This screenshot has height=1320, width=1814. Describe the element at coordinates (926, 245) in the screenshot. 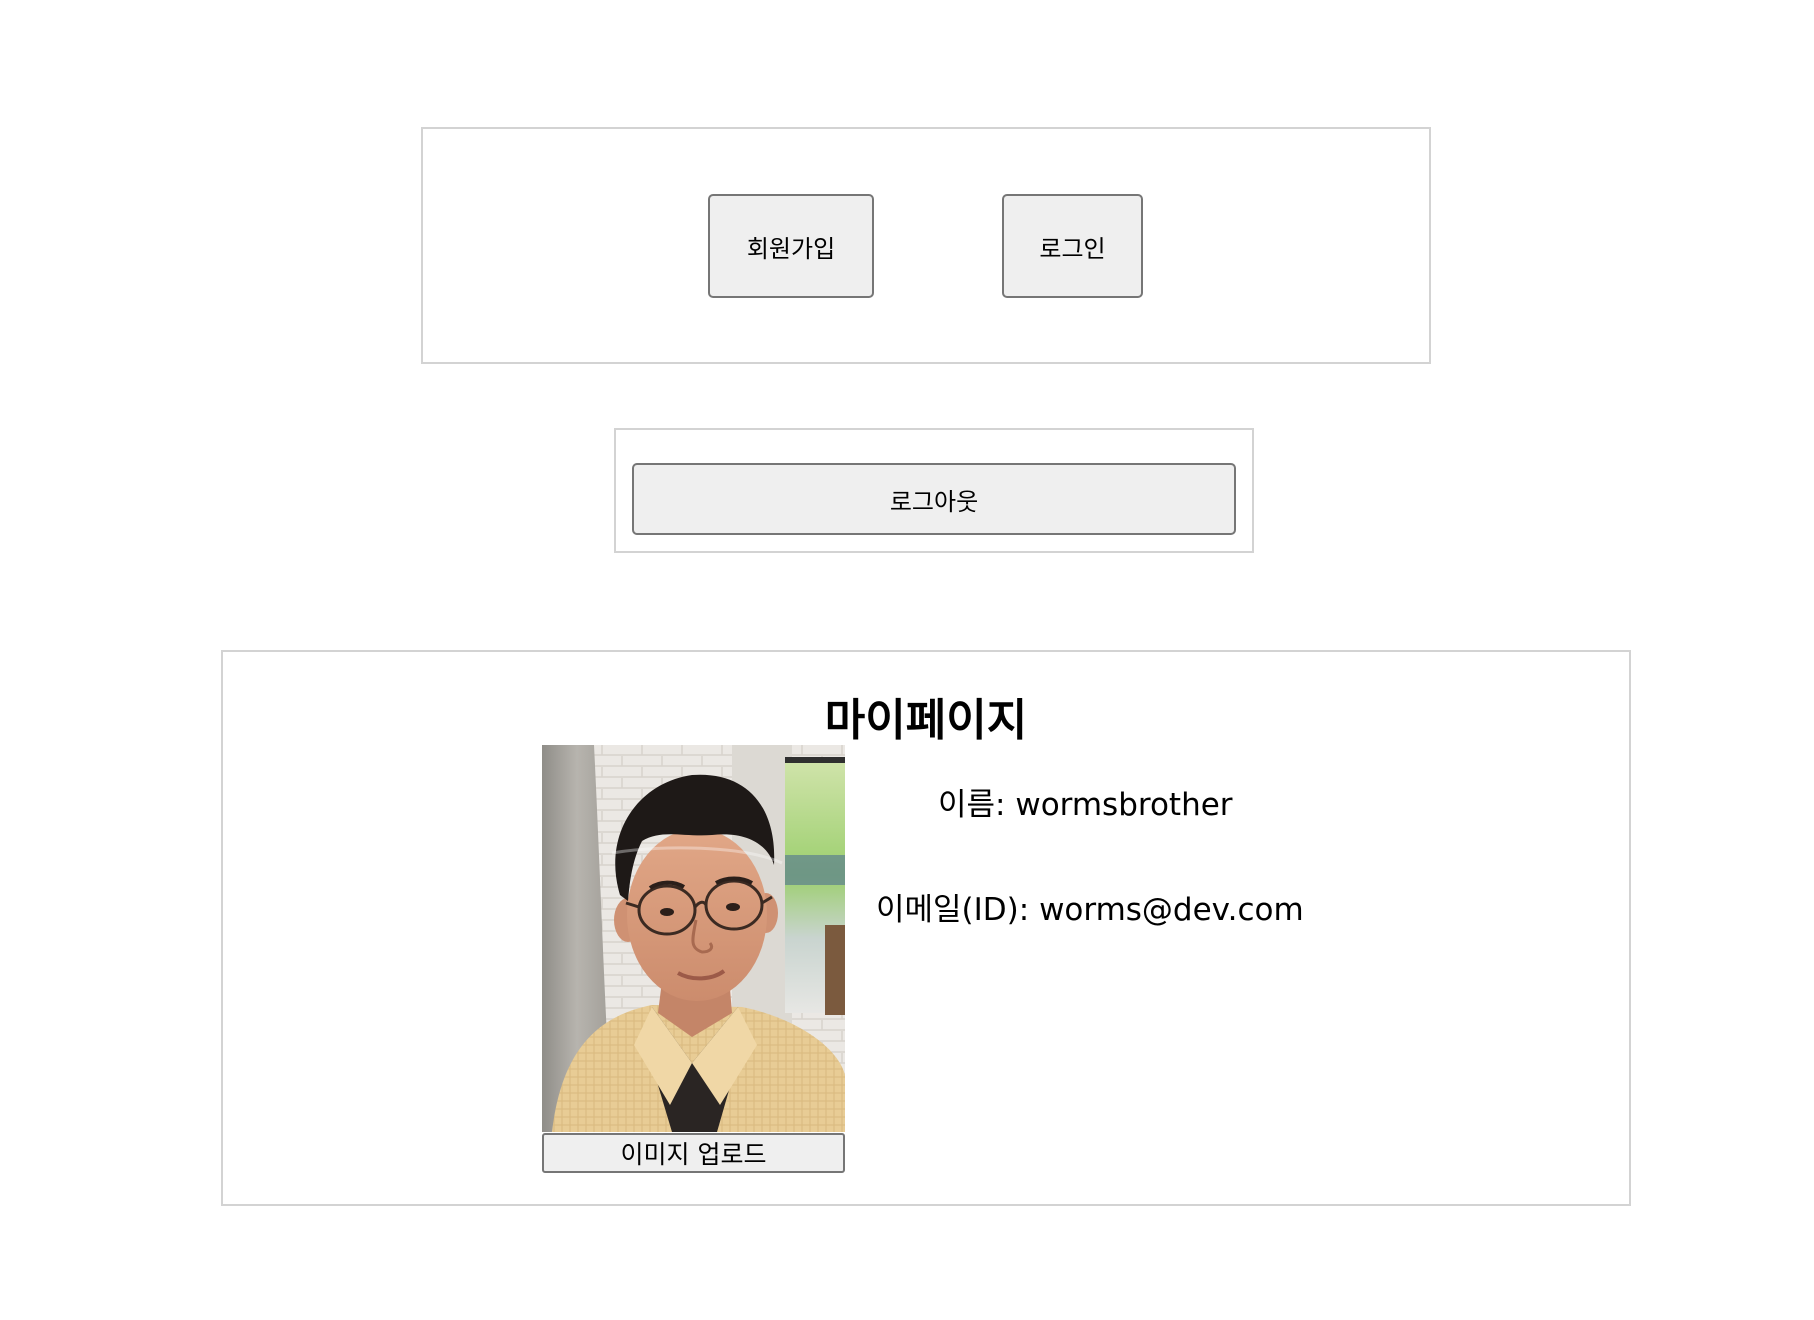

I see `auth-panel: 회원가입 로그인` at that location.